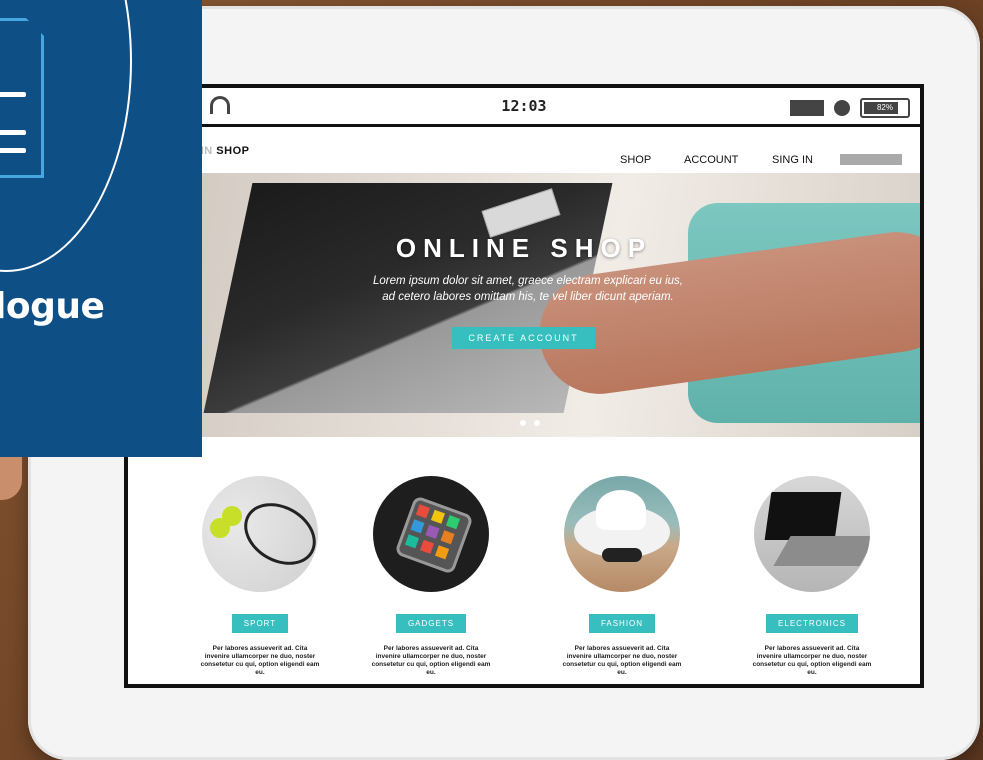  I want to click on sunglasses, so click(622, 555).